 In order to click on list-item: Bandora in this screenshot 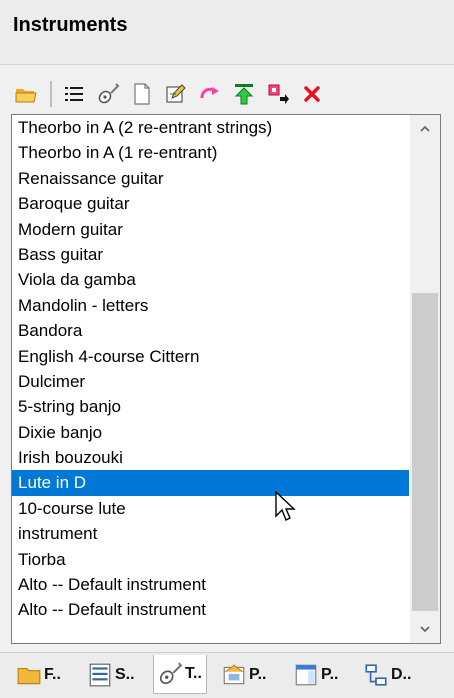, I will do `click(210, 330)`.